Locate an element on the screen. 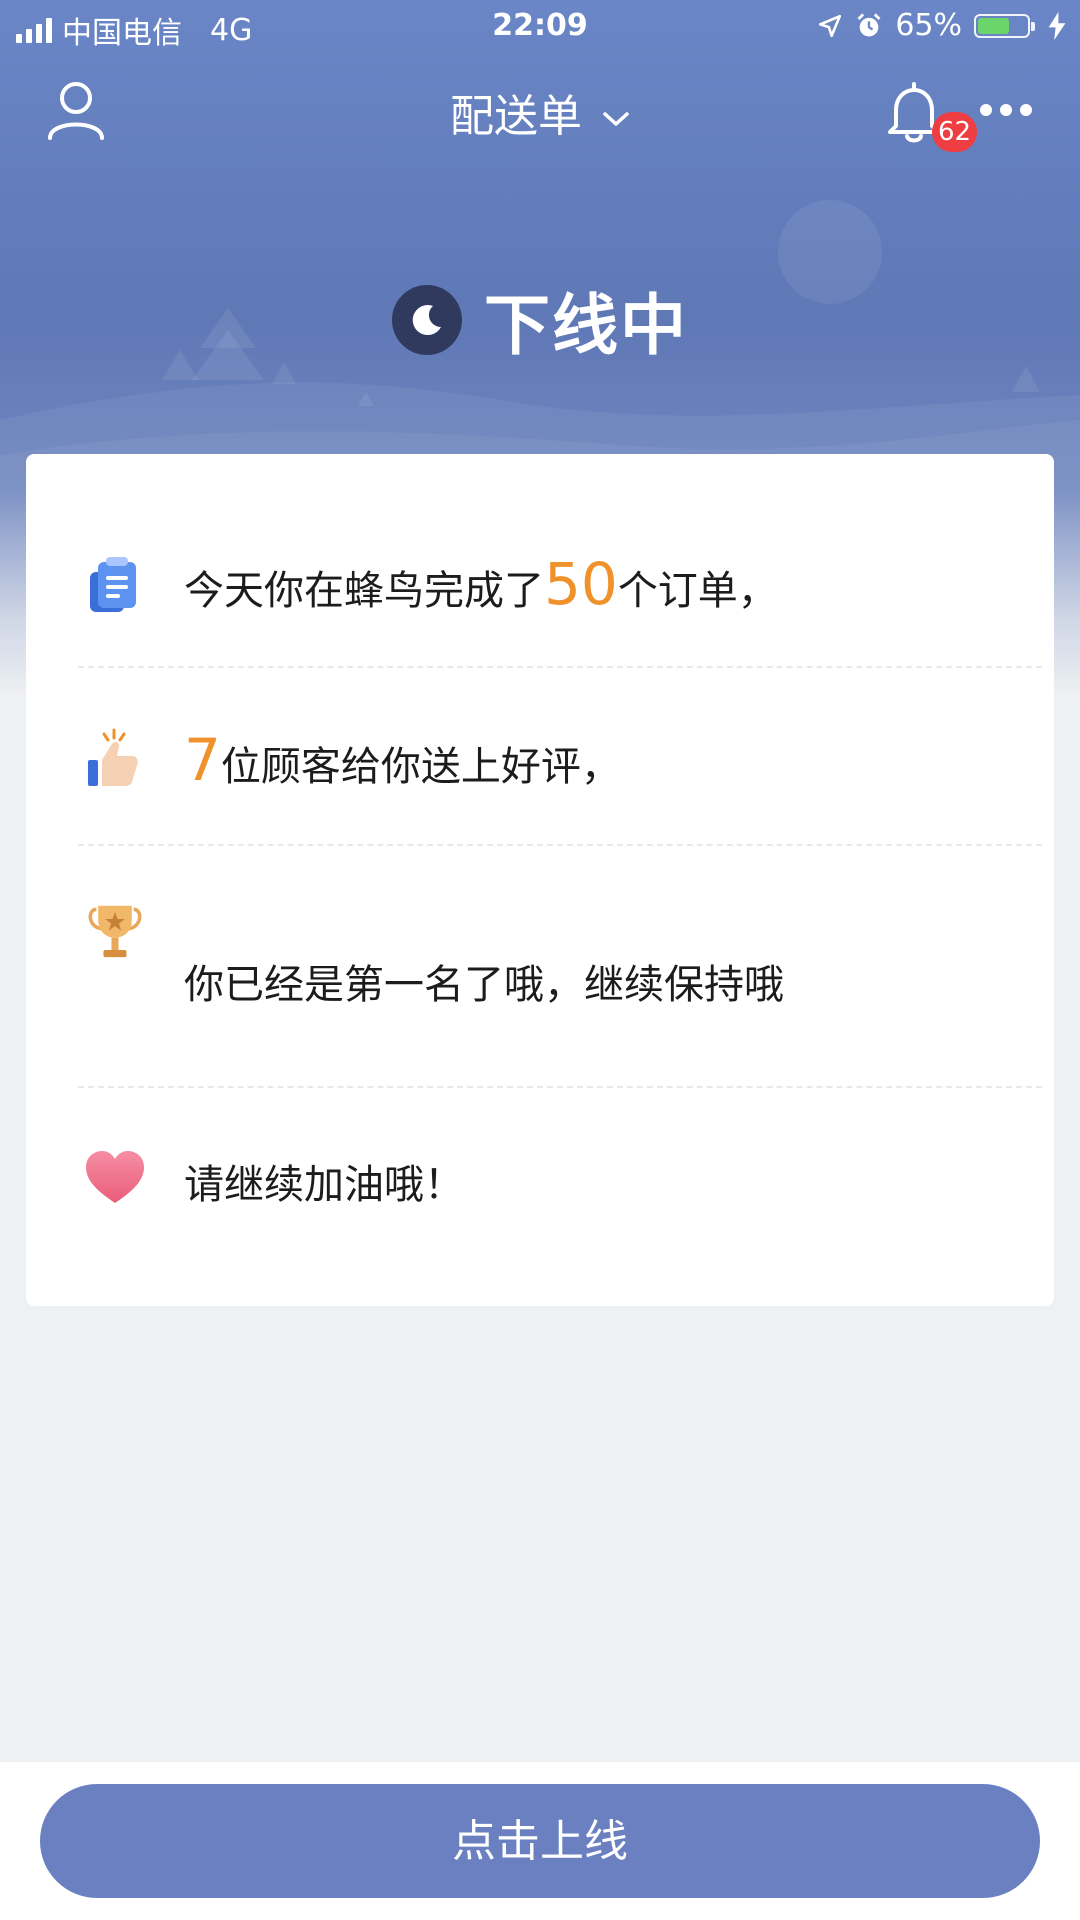 The height and width of the screenshot is (1920, 1080). completed-orders-count: 50 is located at coordinates (581, 584).